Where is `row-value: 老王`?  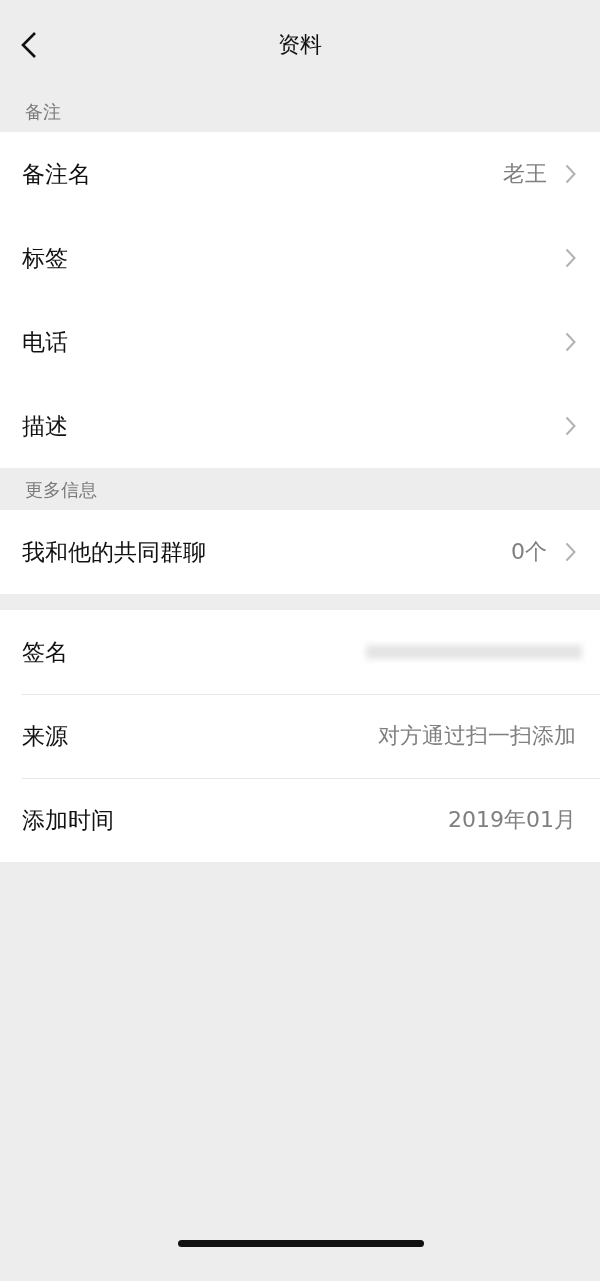
row-value: 老王 is located at coordinates (525, 174).